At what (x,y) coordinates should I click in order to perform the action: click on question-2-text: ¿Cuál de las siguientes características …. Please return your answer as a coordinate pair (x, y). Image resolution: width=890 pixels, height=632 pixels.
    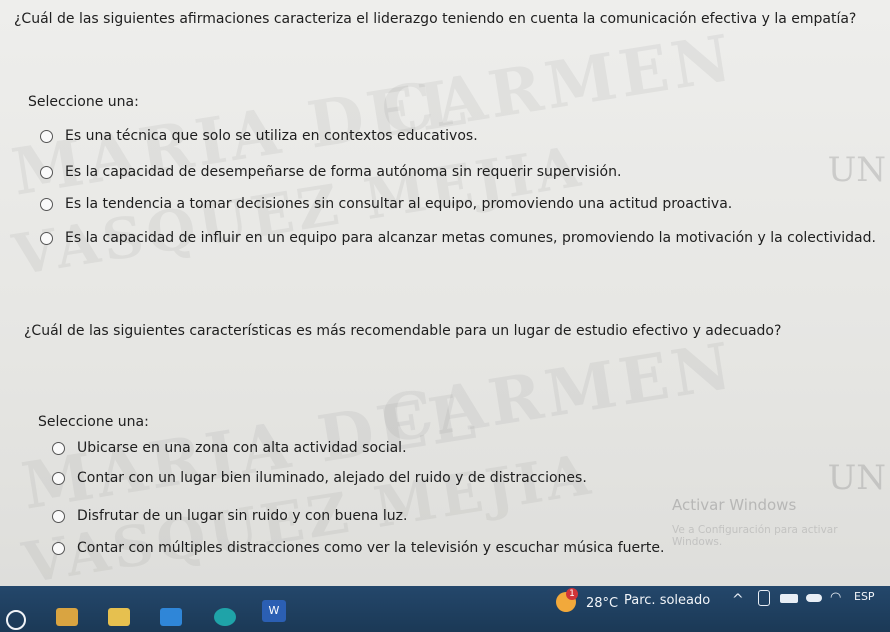
    Looking at the image, I should click on (403, 331).